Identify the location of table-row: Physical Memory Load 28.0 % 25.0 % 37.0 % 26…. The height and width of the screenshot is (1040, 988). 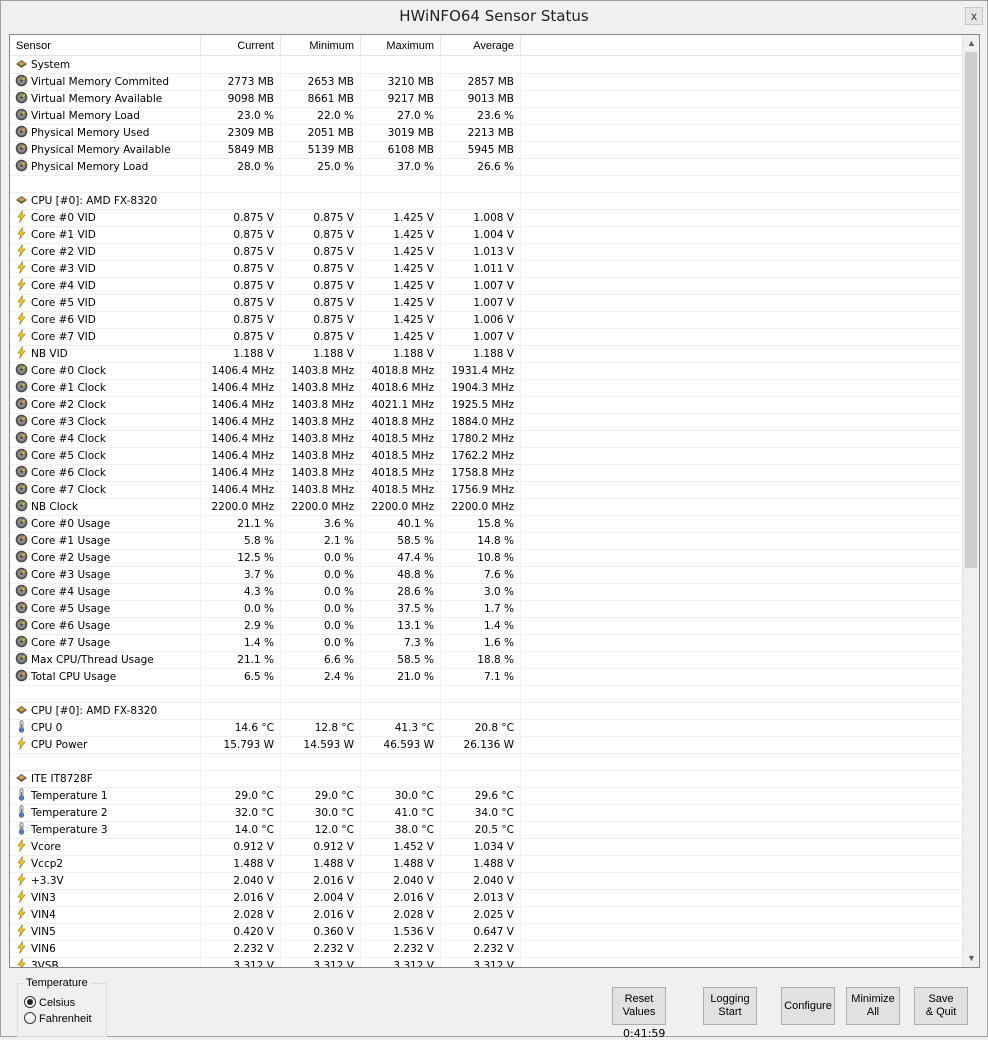
(486, 167).